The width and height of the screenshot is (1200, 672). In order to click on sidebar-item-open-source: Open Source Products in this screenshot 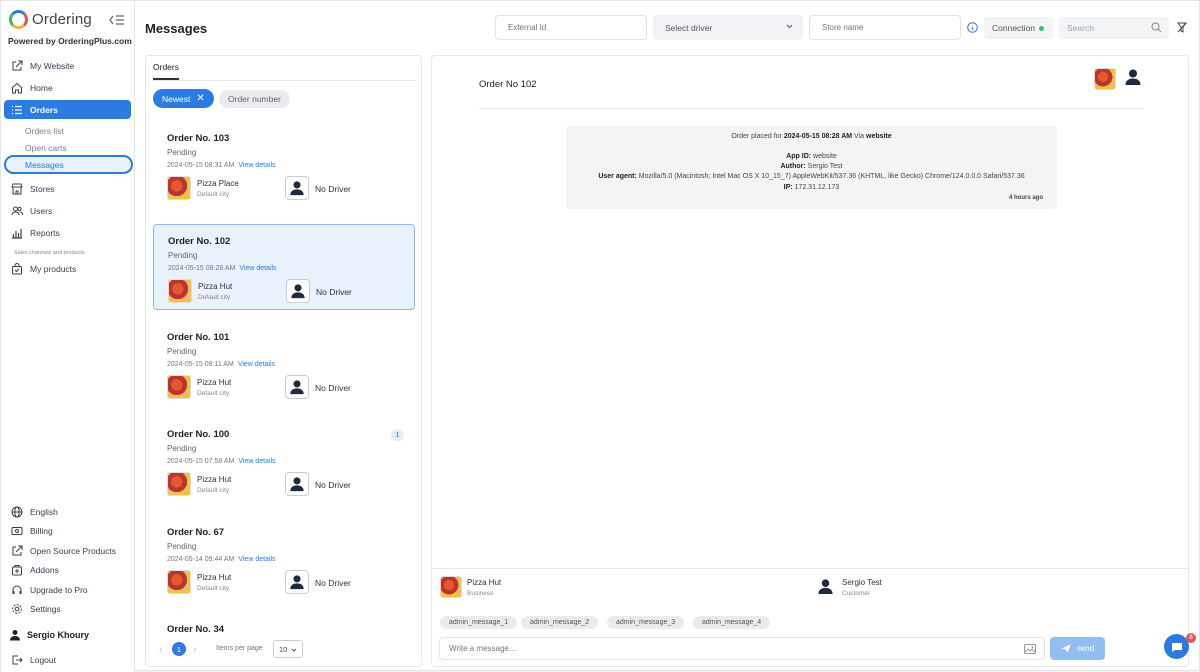, I will do `click(67, 550)`.